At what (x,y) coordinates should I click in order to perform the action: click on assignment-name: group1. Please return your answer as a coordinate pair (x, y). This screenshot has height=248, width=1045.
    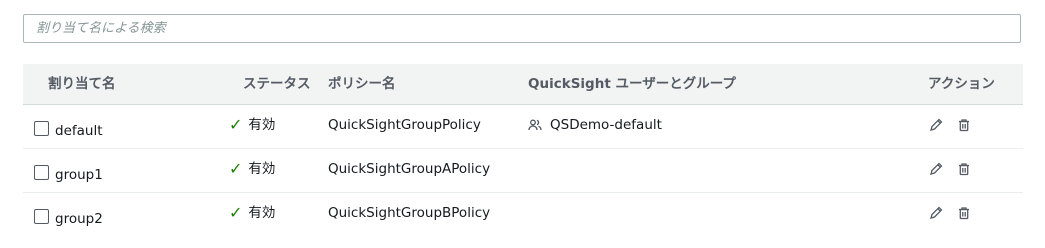
    Looking at the image, I should click on (79, 175).